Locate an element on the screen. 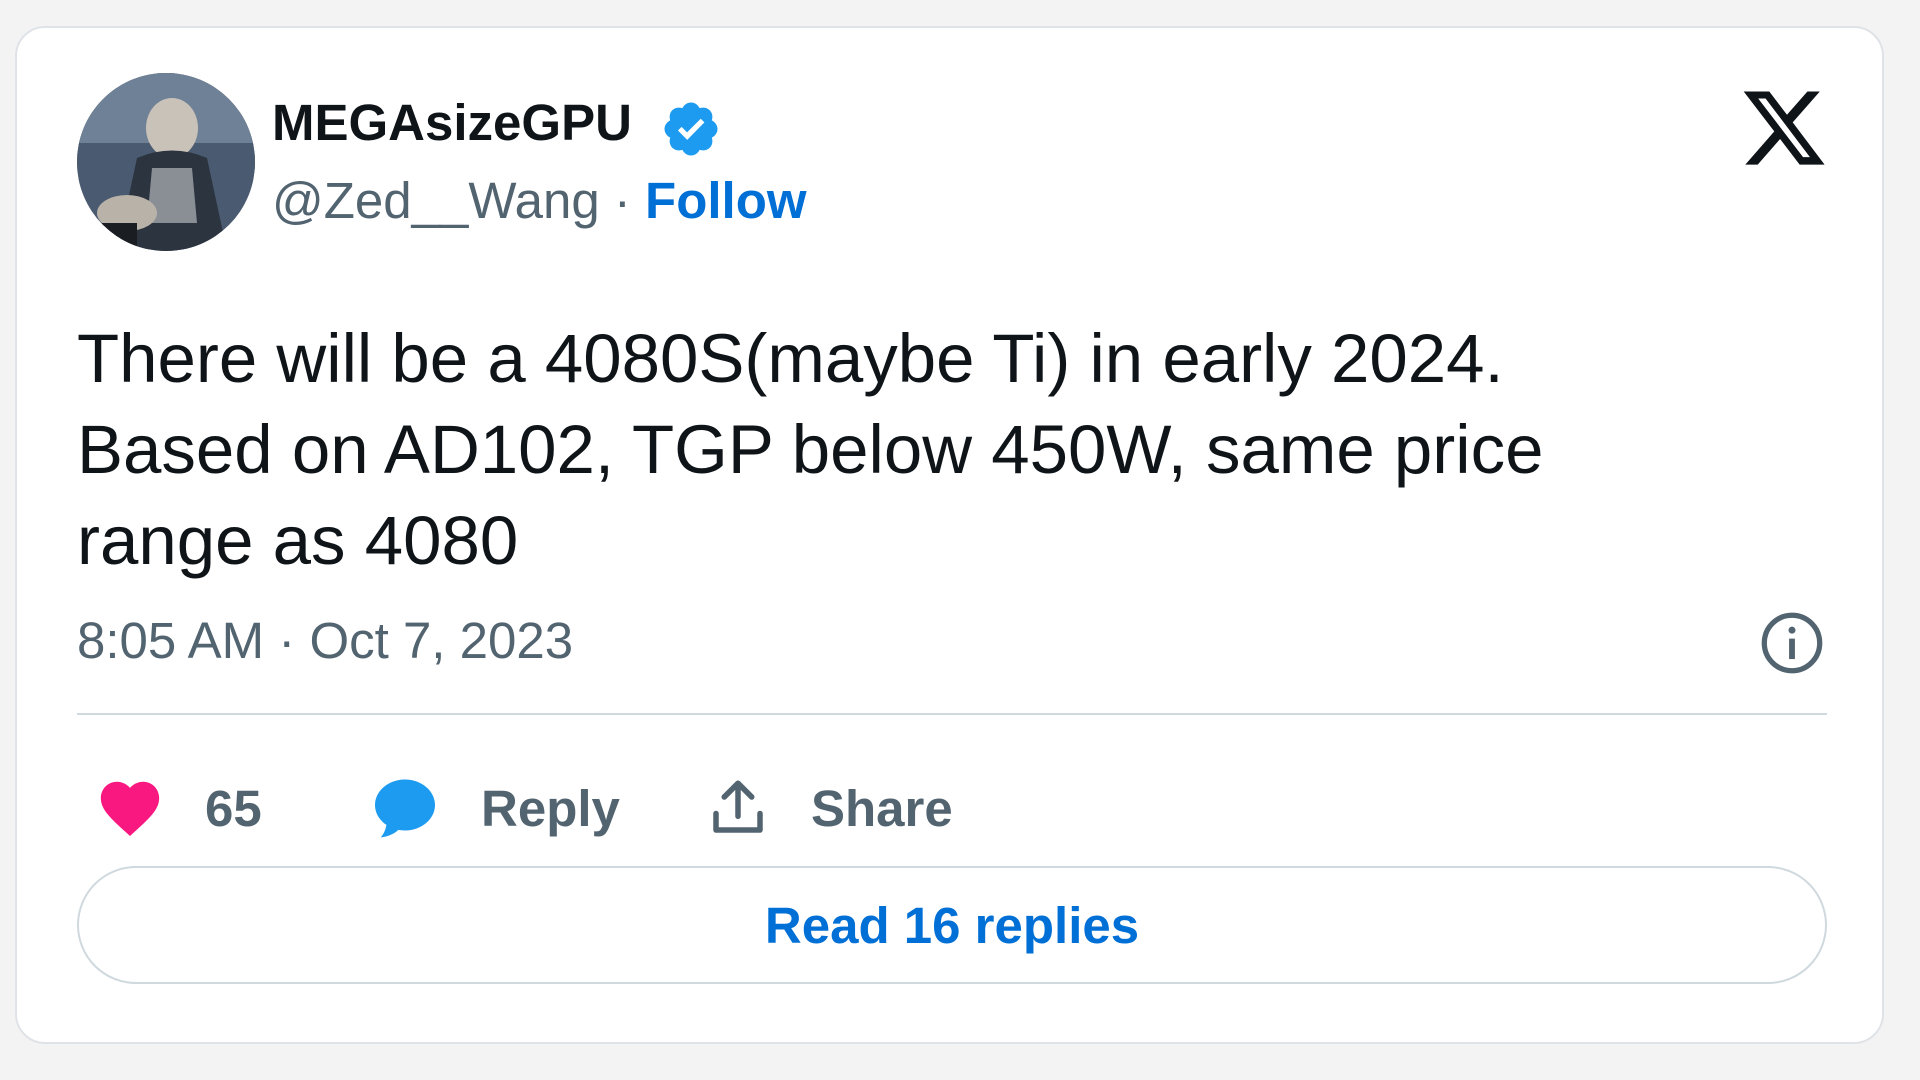  heart-icon is located at coordinates (130, 808).